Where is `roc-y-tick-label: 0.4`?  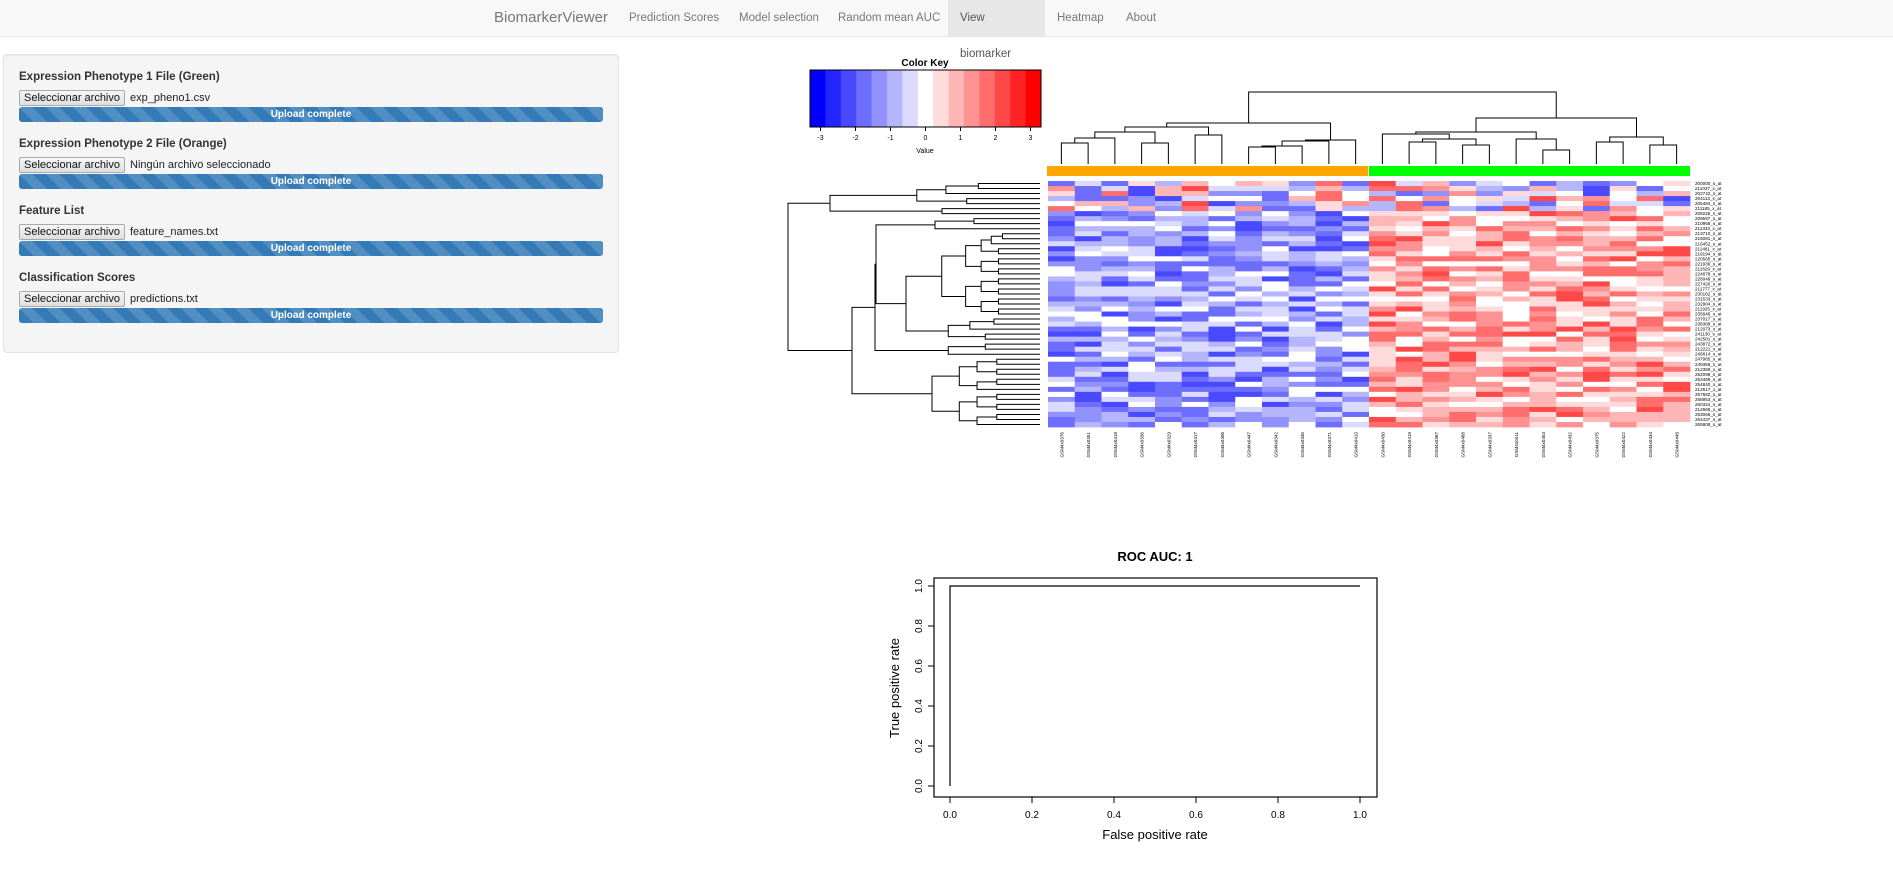 roc-y-tick-label: 0.4 is located at coordinates (919, 706).